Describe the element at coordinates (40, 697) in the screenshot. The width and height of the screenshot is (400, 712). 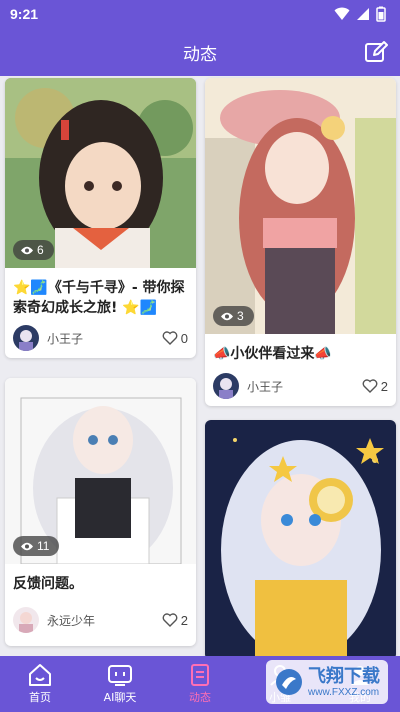
I see `nav-label: 首页` at that location.